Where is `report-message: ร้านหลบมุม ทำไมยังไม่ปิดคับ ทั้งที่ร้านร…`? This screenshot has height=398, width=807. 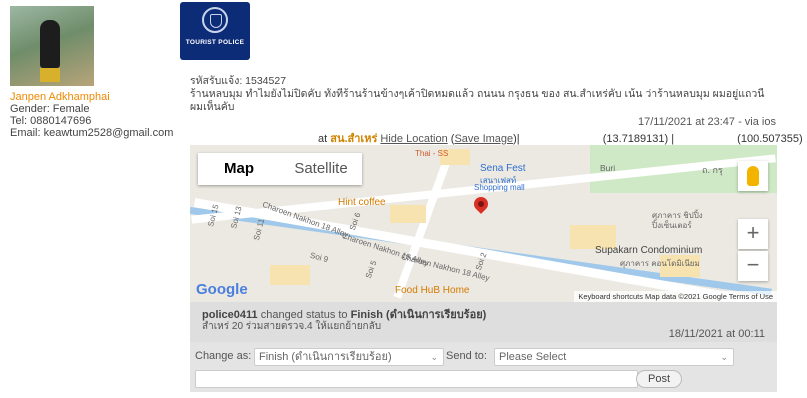
report-message: ร้านหลบมุม ทำไมยังไม่ปิดคับ ทั้งที่ร้านร… is located at coordinates (477, 94).